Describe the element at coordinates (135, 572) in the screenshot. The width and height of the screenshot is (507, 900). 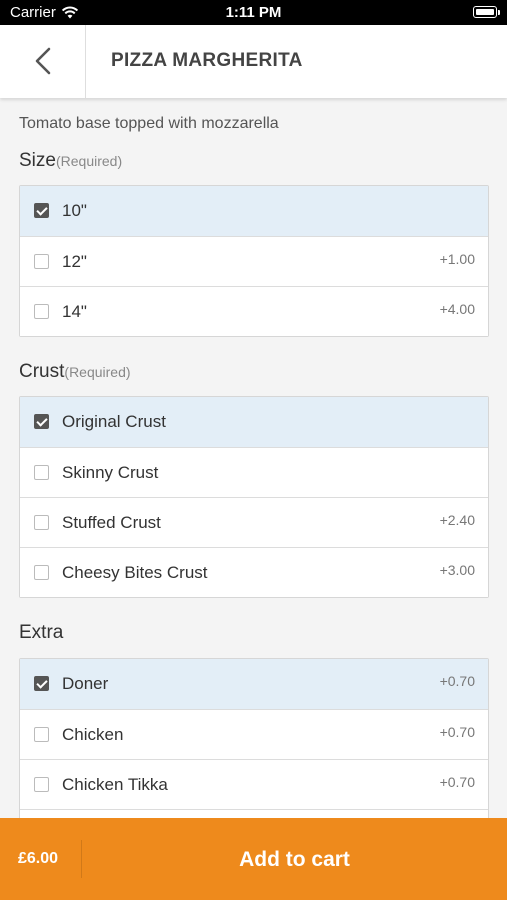
I see `option-label: Cheesy Bites Crust` at that location.